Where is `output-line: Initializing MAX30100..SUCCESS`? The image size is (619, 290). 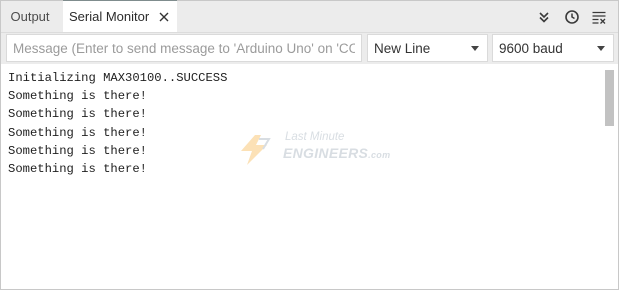 output-line: Initializing MAX30100..SUCCESS is located at coordinates (118, 78).